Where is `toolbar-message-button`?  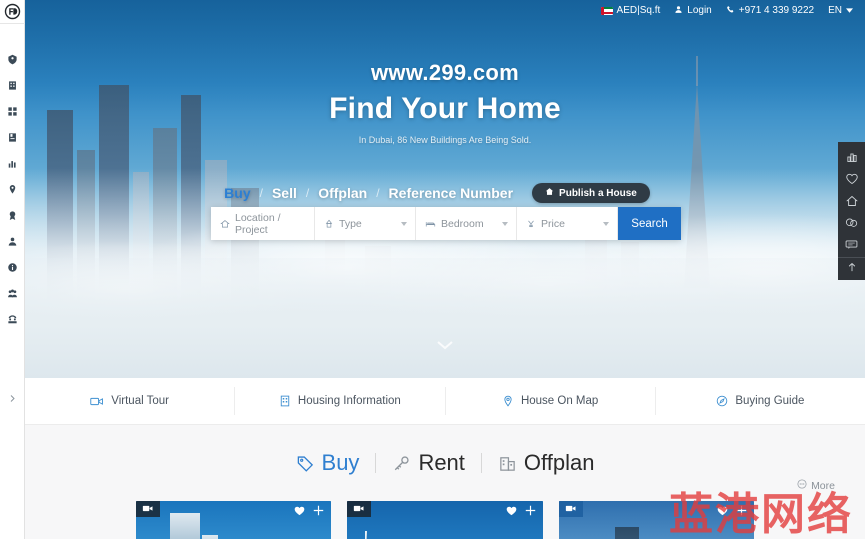 toolbar-message-button is located at coordinates (851, 246).